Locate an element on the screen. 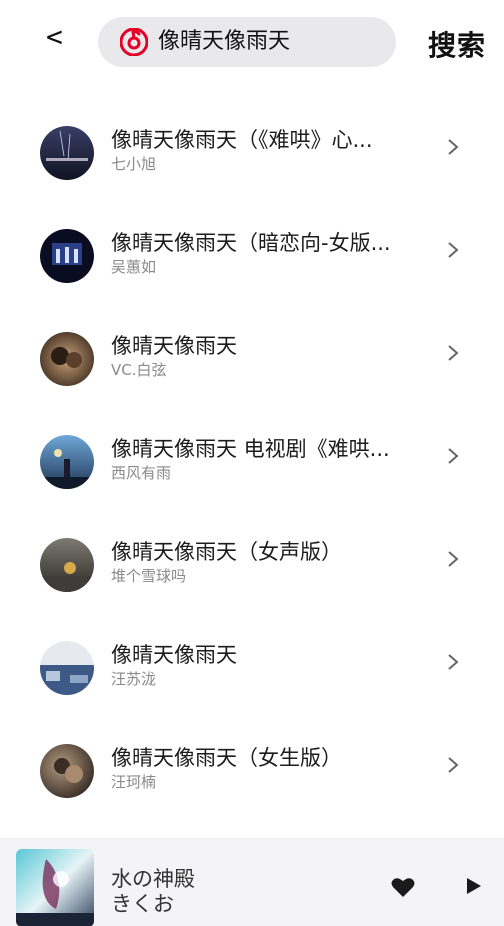 The width and height of the screenshot is (504, 926). list-item: 像晴天像雨天 VC.白弦 is located at coordinates (252, 357).